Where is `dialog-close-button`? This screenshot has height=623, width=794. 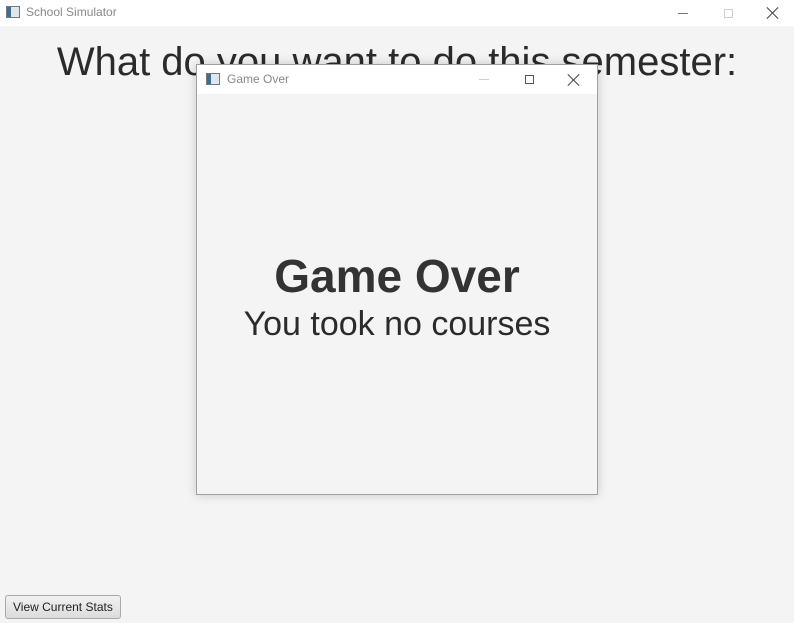 dialog-close-button is located at coordinates (574, 79).